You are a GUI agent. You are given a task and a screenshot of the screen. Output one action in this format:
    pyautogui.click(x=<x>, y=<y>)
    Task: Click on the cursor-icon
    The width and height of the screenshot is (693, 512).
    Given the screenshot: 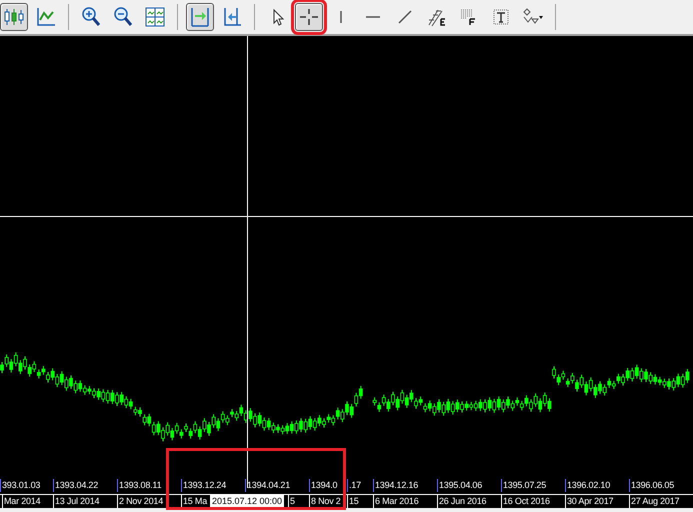 What is the action you would take?
    pyautogui.click(x=279, y=17)
    